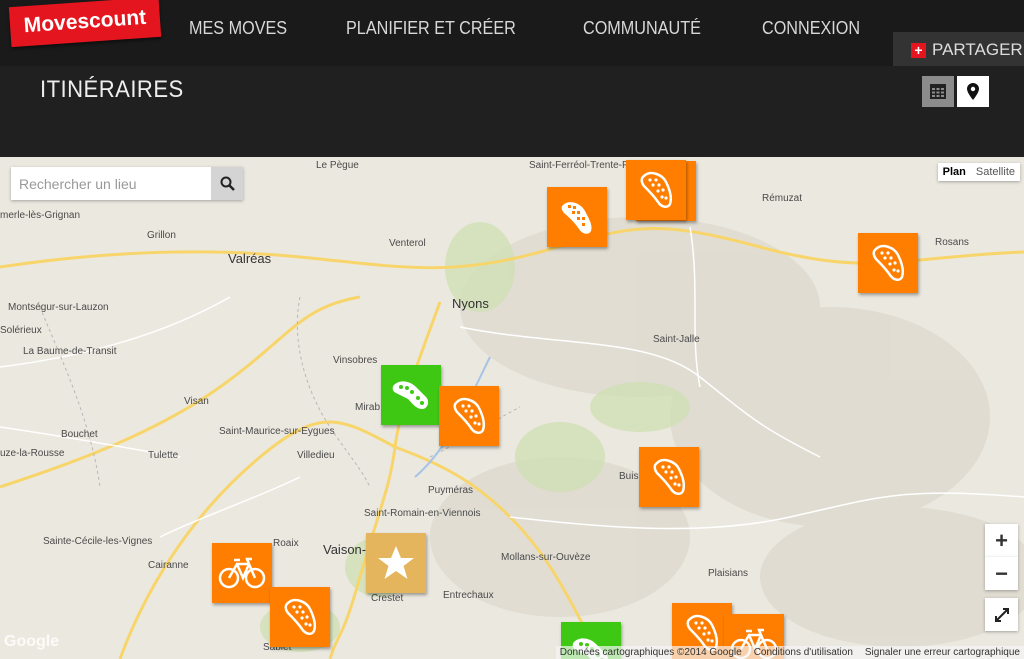 This screenshot has width=1024, height=659. Describe the element at coordinates (161, 235) in the screenshot. I see `place-label: Grillon` at that location.